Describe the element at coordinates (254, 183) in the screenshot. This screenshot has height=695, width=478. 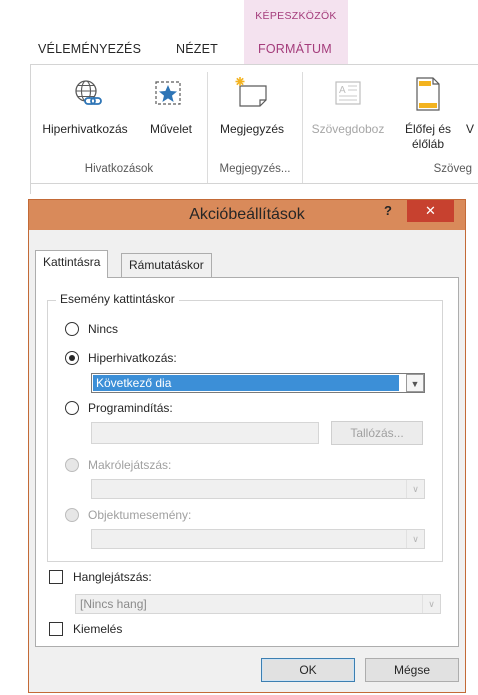
I see `ribbon-bottom-border` at that location.